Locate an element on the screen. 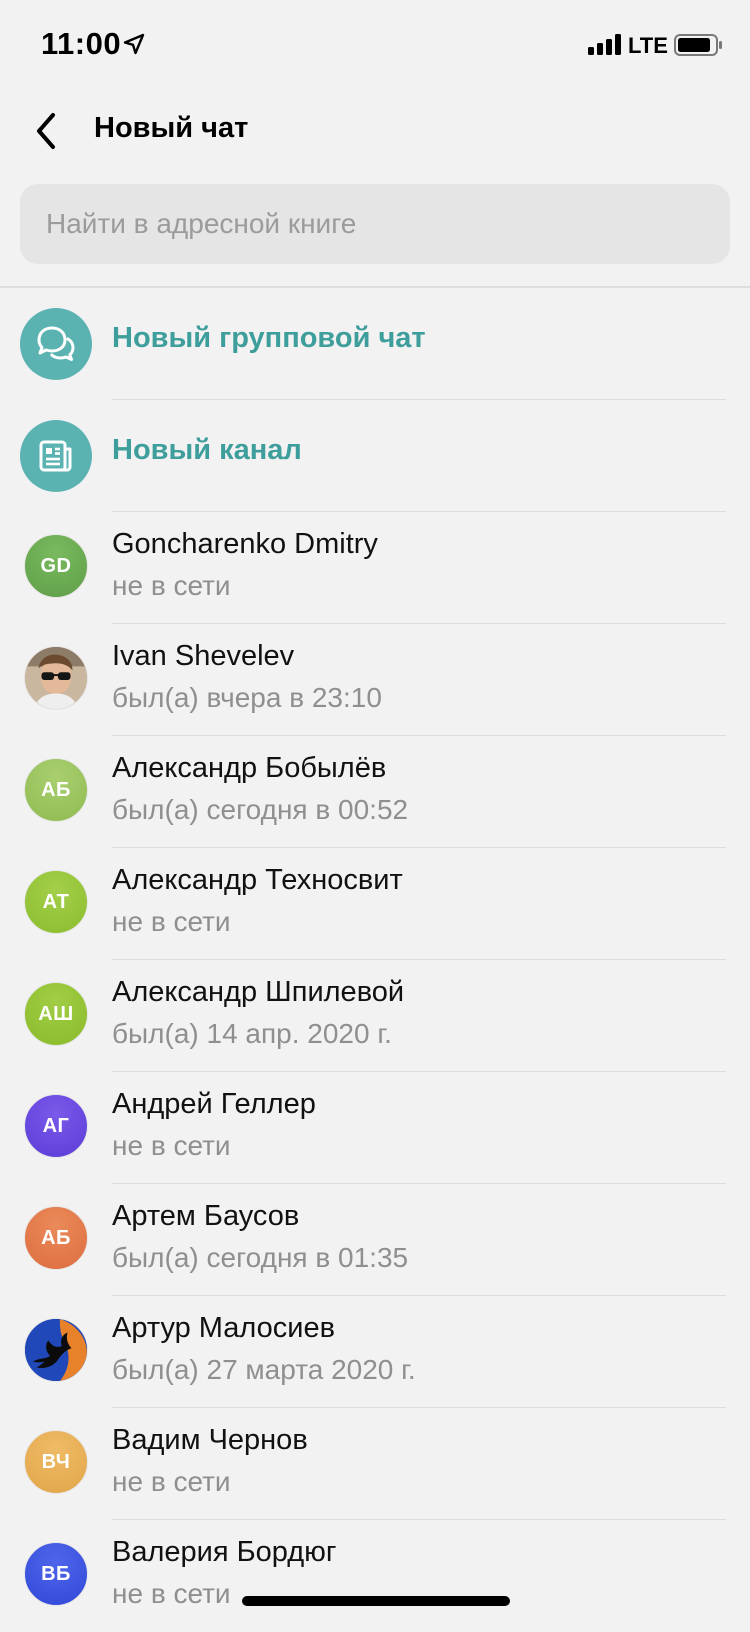 The image size is (750, 1632). avatar-logo is located at coordinates (56, 1350).